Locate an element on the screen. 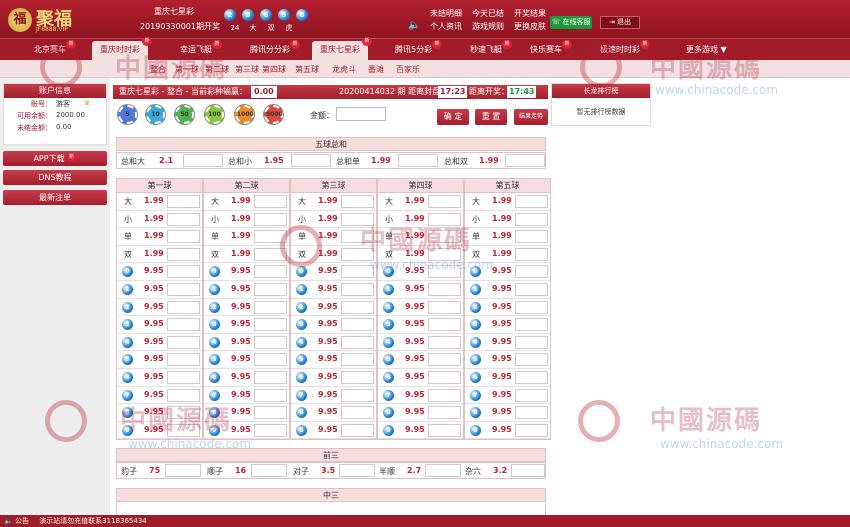 This screenshot has height=527, width=850. nav-item: 快乐赛车新 is located at coordinates (551, 47).